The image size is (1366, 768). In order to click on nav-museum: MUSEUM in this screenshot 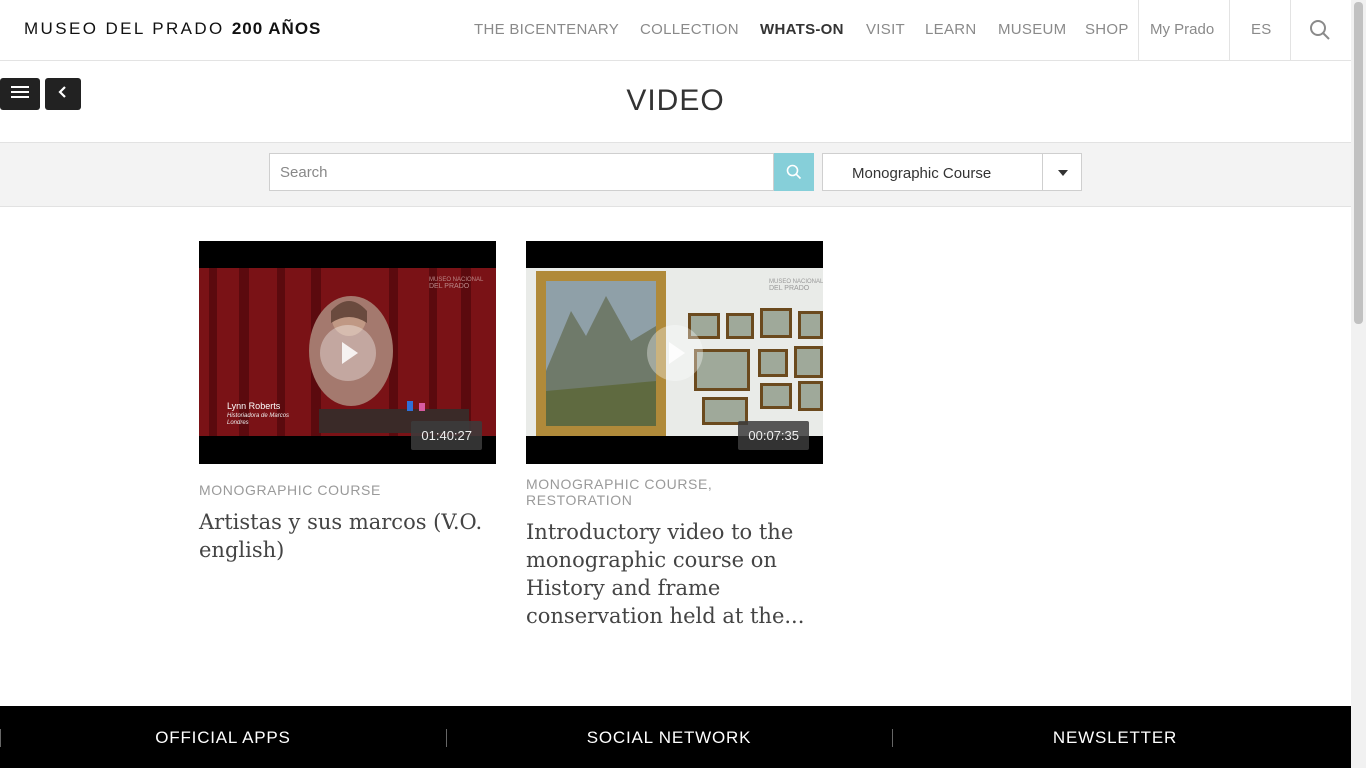, I will do `click(1032, 29)`.